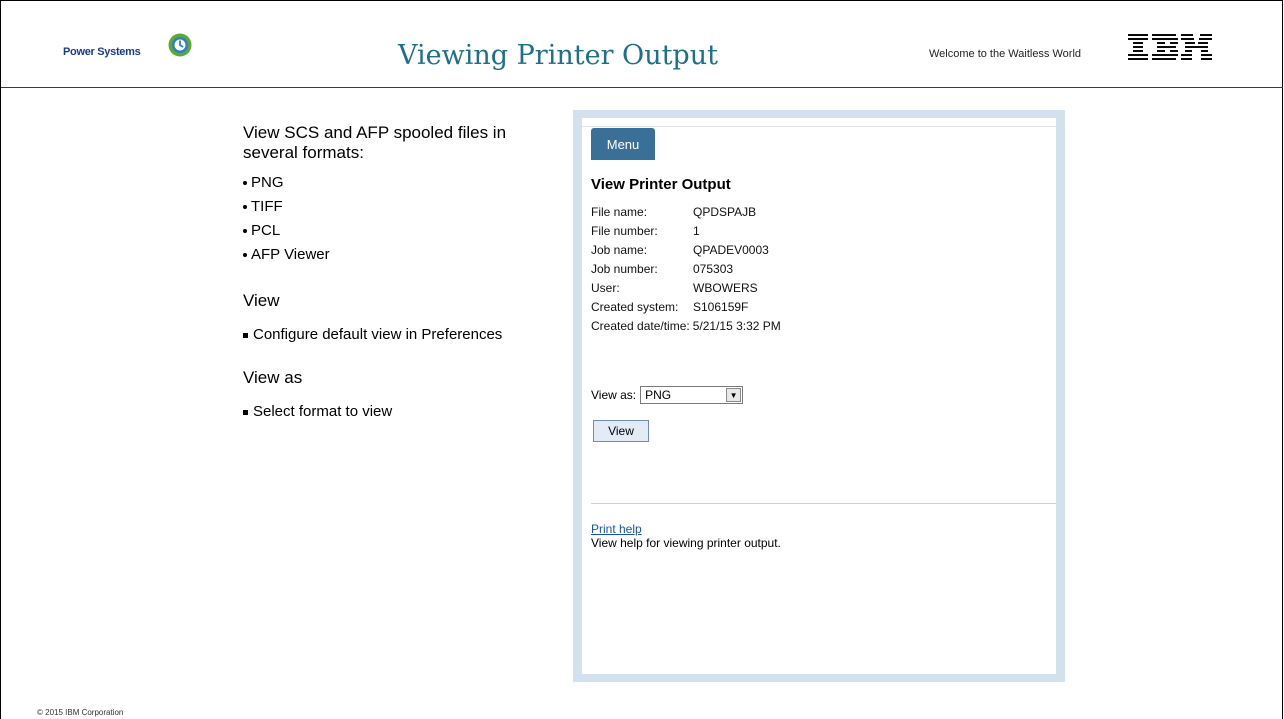 This screenshot has height=719, width=1284. Describe the element at coordinates (393, 183) in the screenshot. I see `list-item: PNG` at that location.